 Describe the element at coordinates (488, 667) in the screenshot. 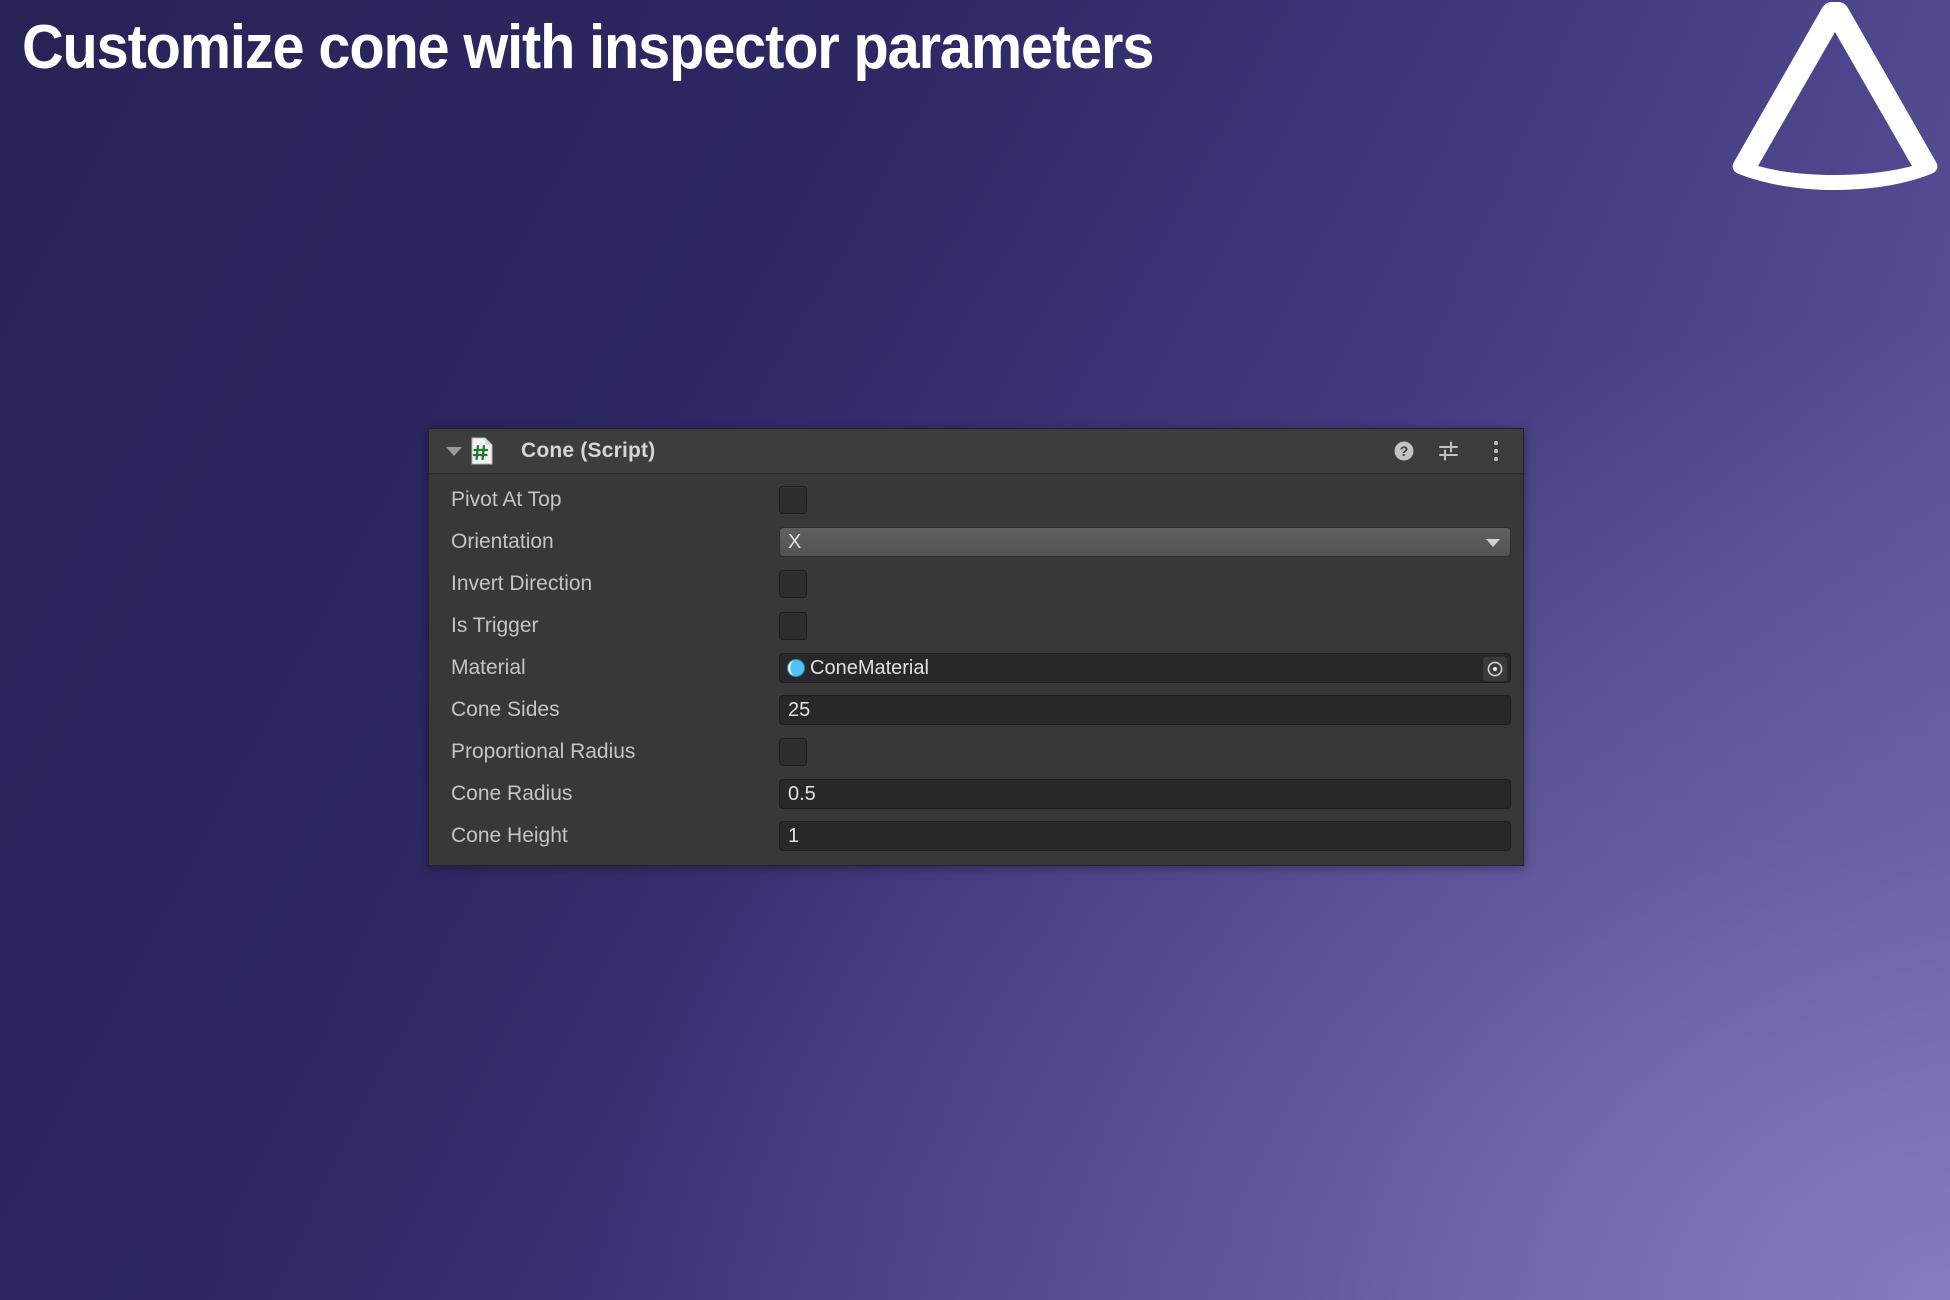

I see `property-label: Material` at that location.